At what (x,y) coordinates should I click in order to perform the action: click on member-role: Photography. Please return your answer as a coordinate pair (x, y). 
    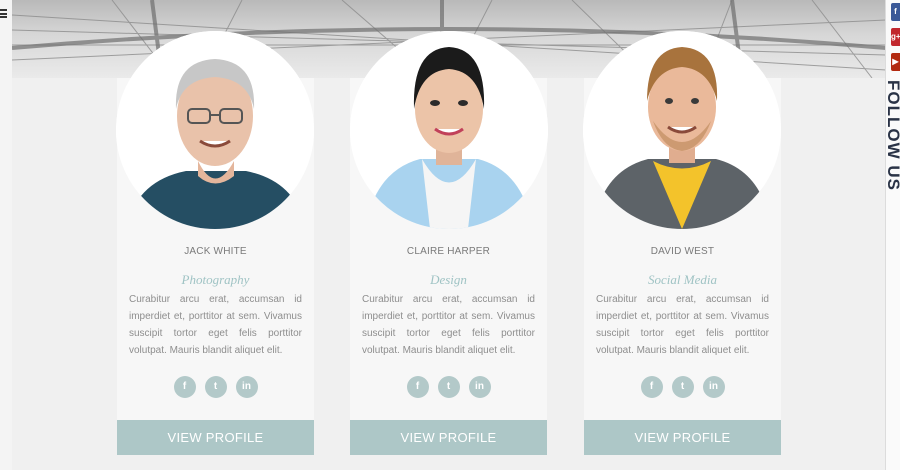
    Looking at the image, I should click on (215, 279).